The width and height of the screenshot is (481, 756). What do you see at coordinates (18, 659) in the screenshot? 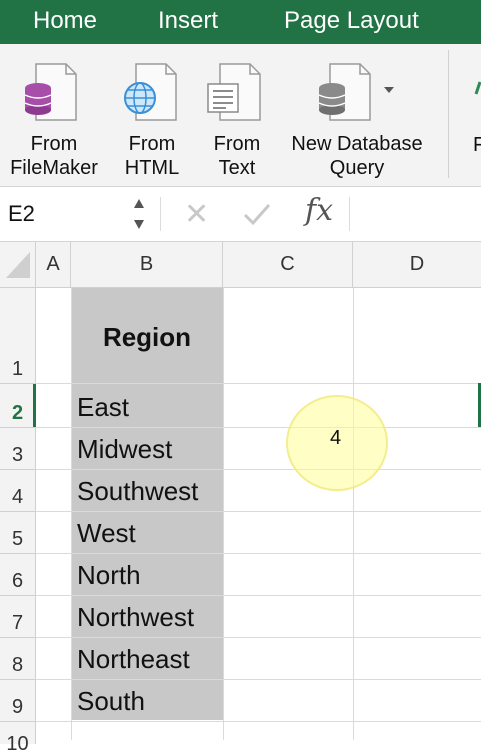
I see `row-header-8: 8` at bounding box center [18, 659].